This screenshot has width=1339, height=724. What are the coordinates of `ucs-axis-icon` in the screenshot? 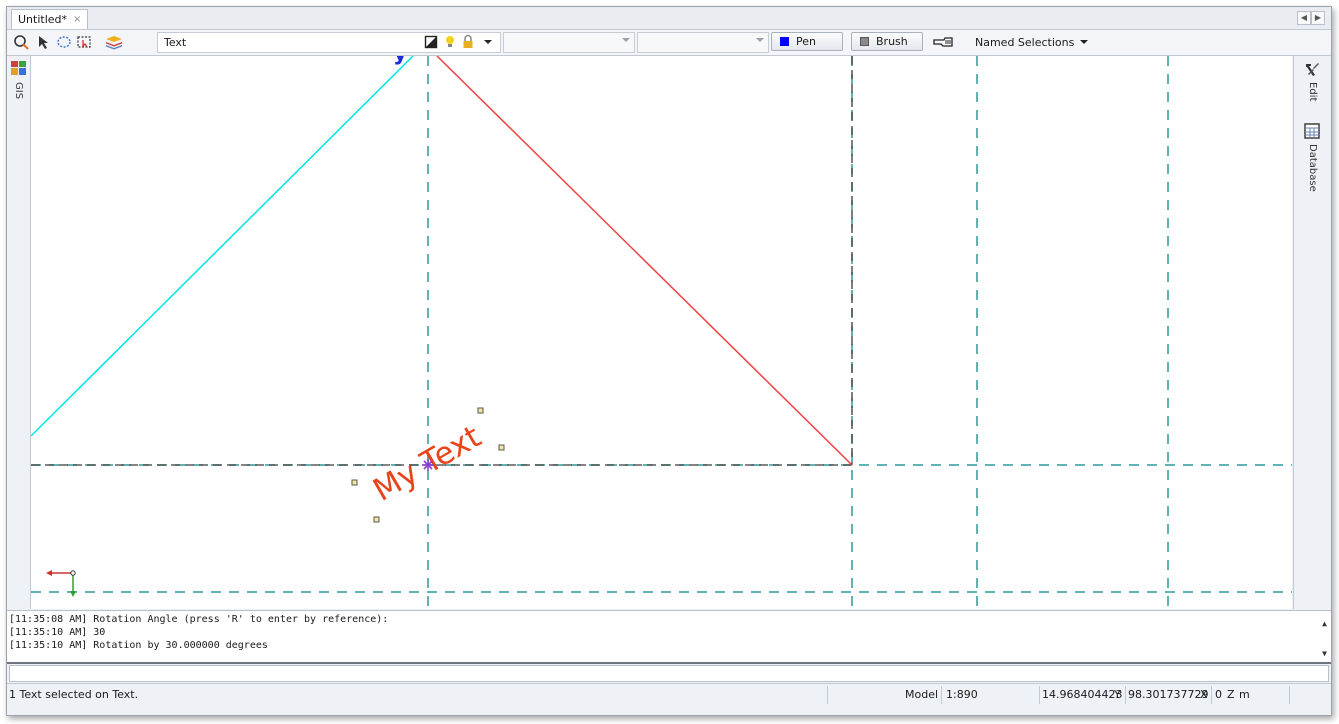 It's located at (61, 583).